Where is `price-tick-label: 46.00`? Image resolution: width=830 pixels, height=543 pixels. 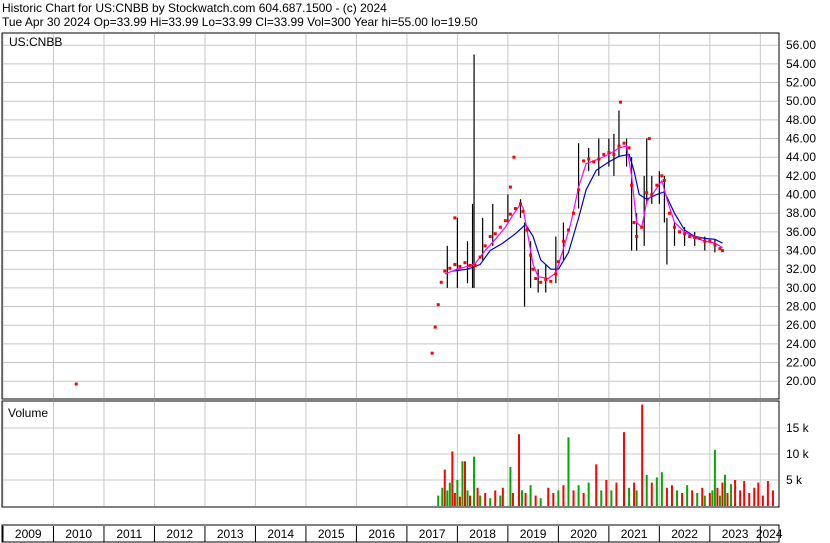
price-tick-label: 46.00 is located at coordinates (801, 139).